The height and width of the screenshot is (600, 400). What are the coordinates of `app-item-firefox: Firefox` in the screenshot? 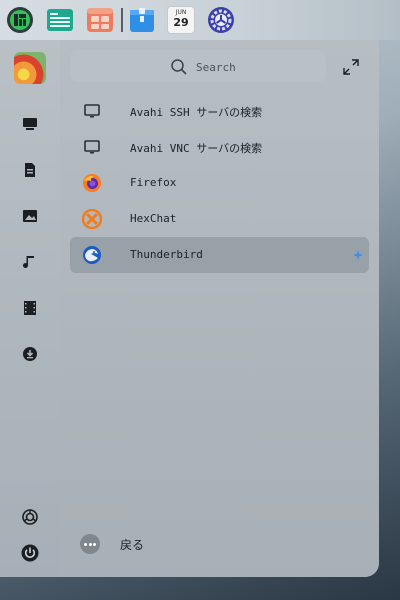 It's located at (219, 183).